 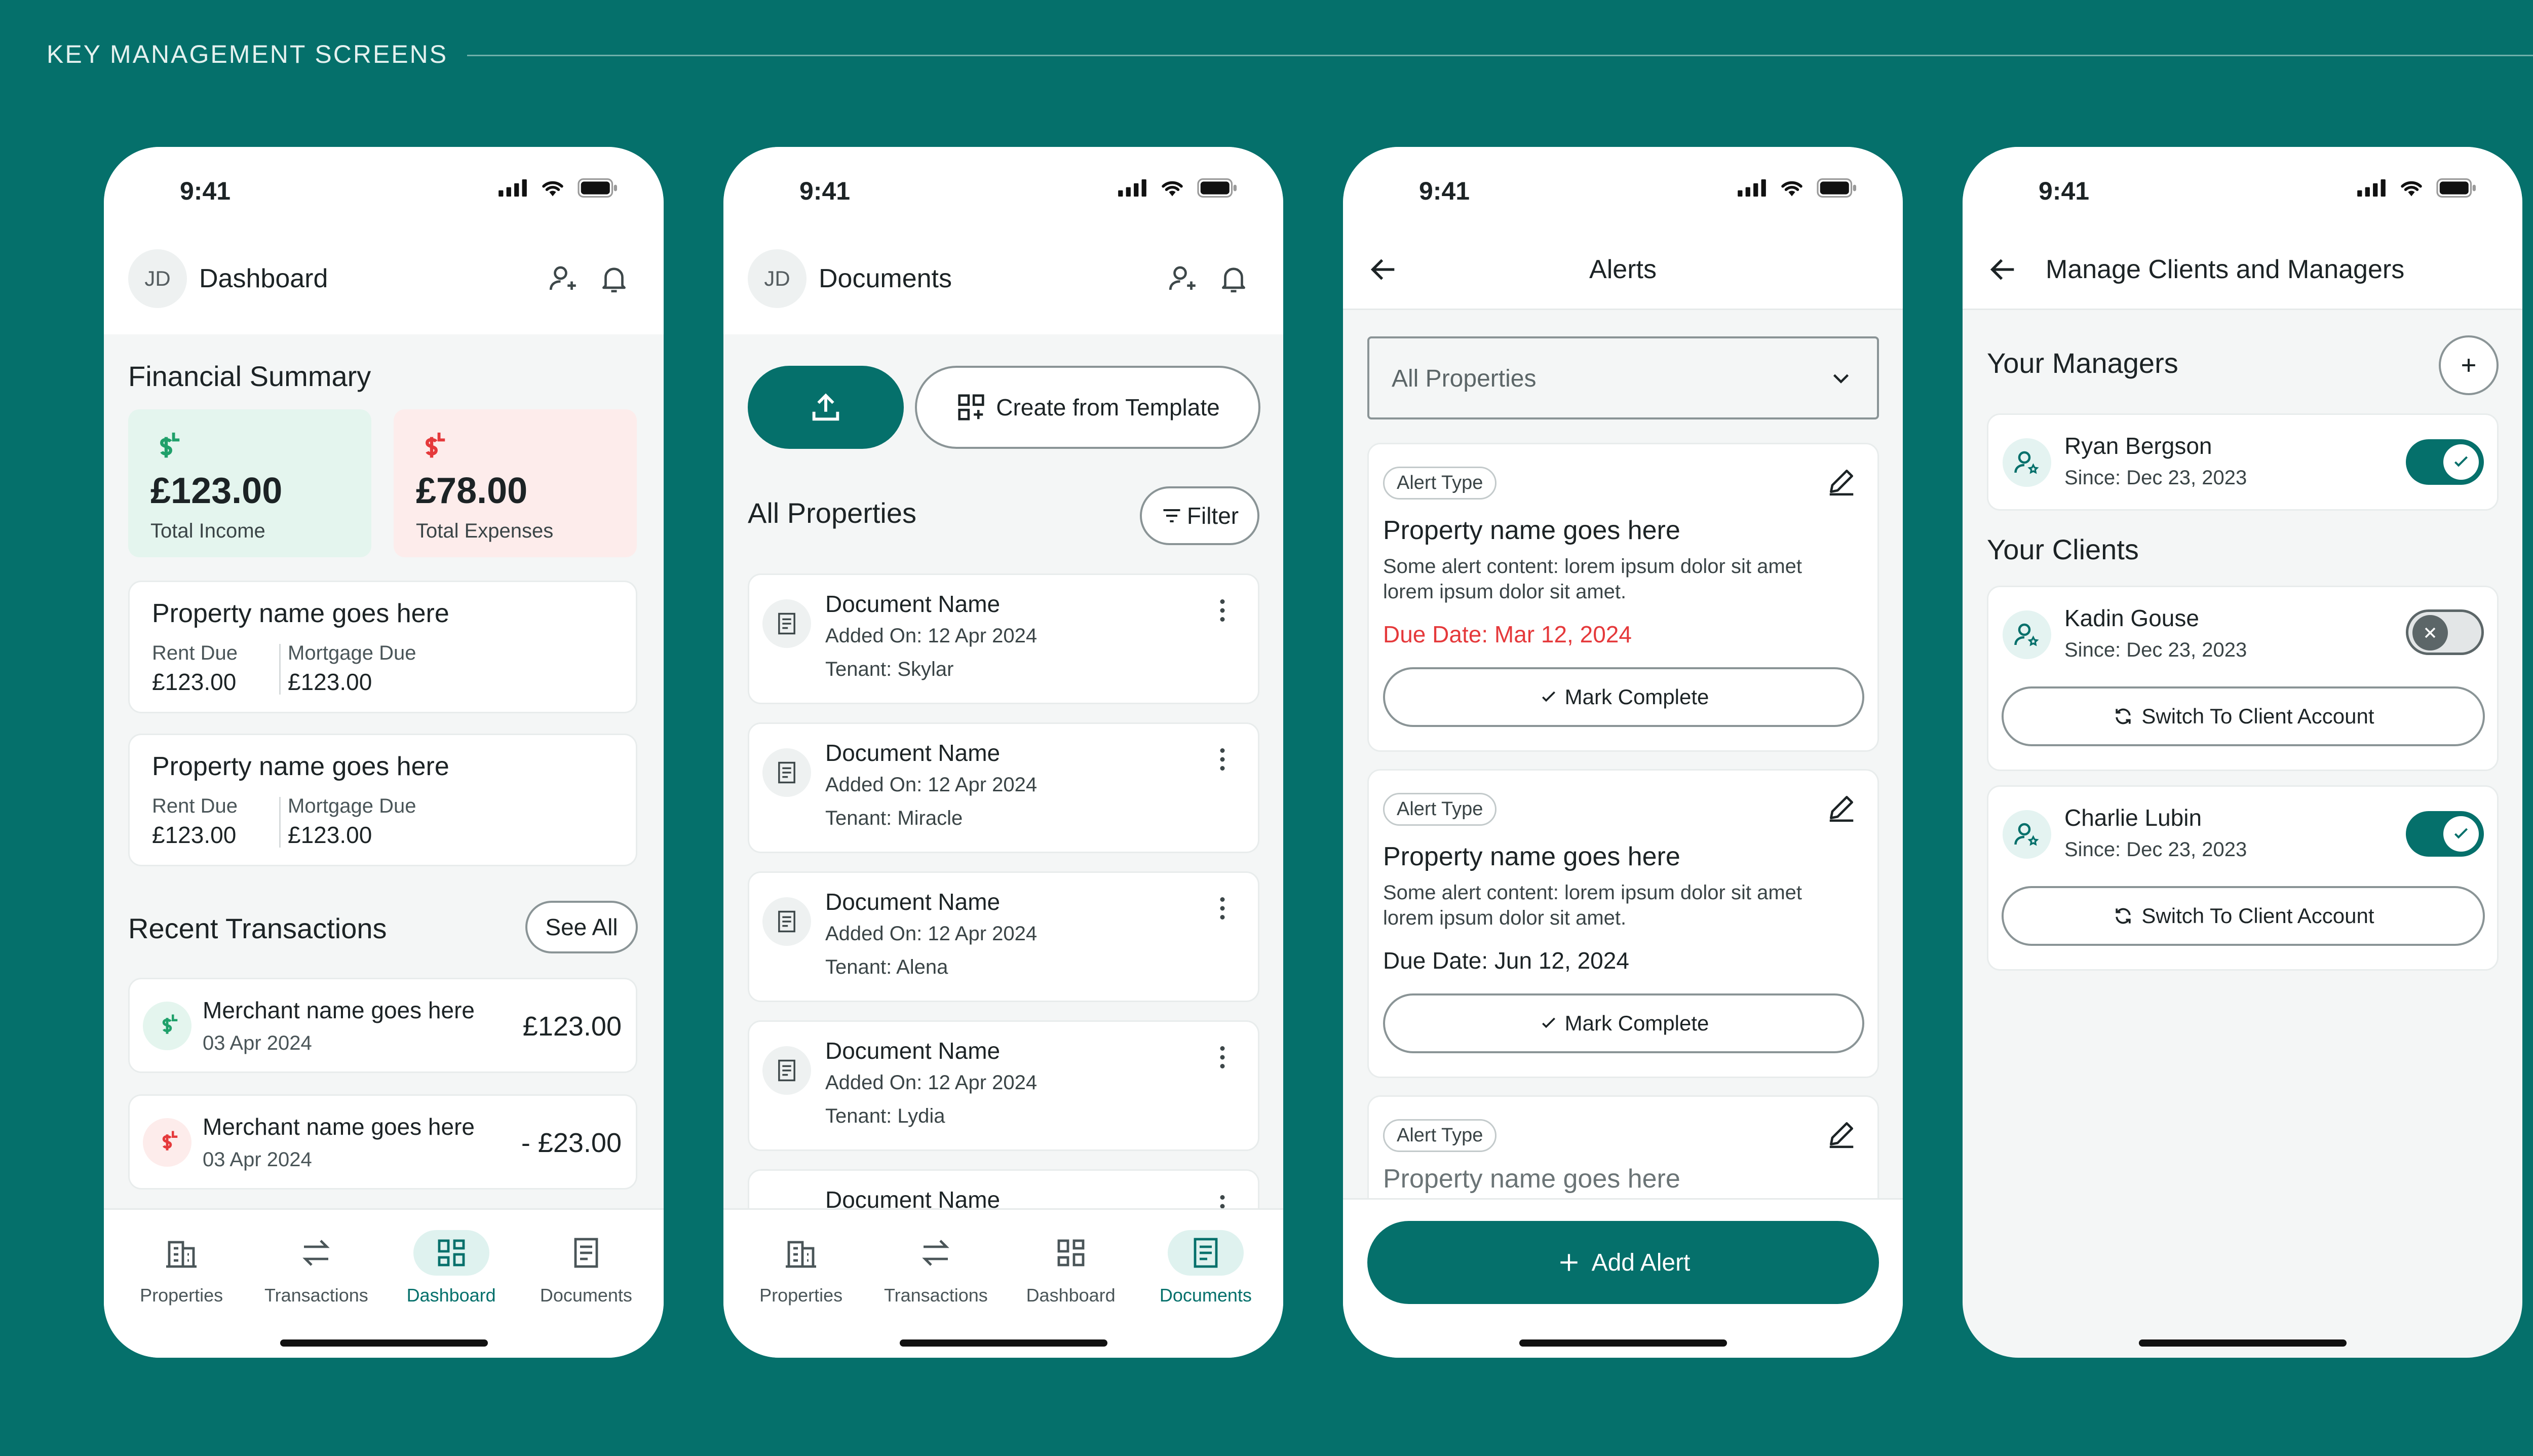 I want to click on section-title-your-clients: Your Clients, so click(x=2063, y=549).